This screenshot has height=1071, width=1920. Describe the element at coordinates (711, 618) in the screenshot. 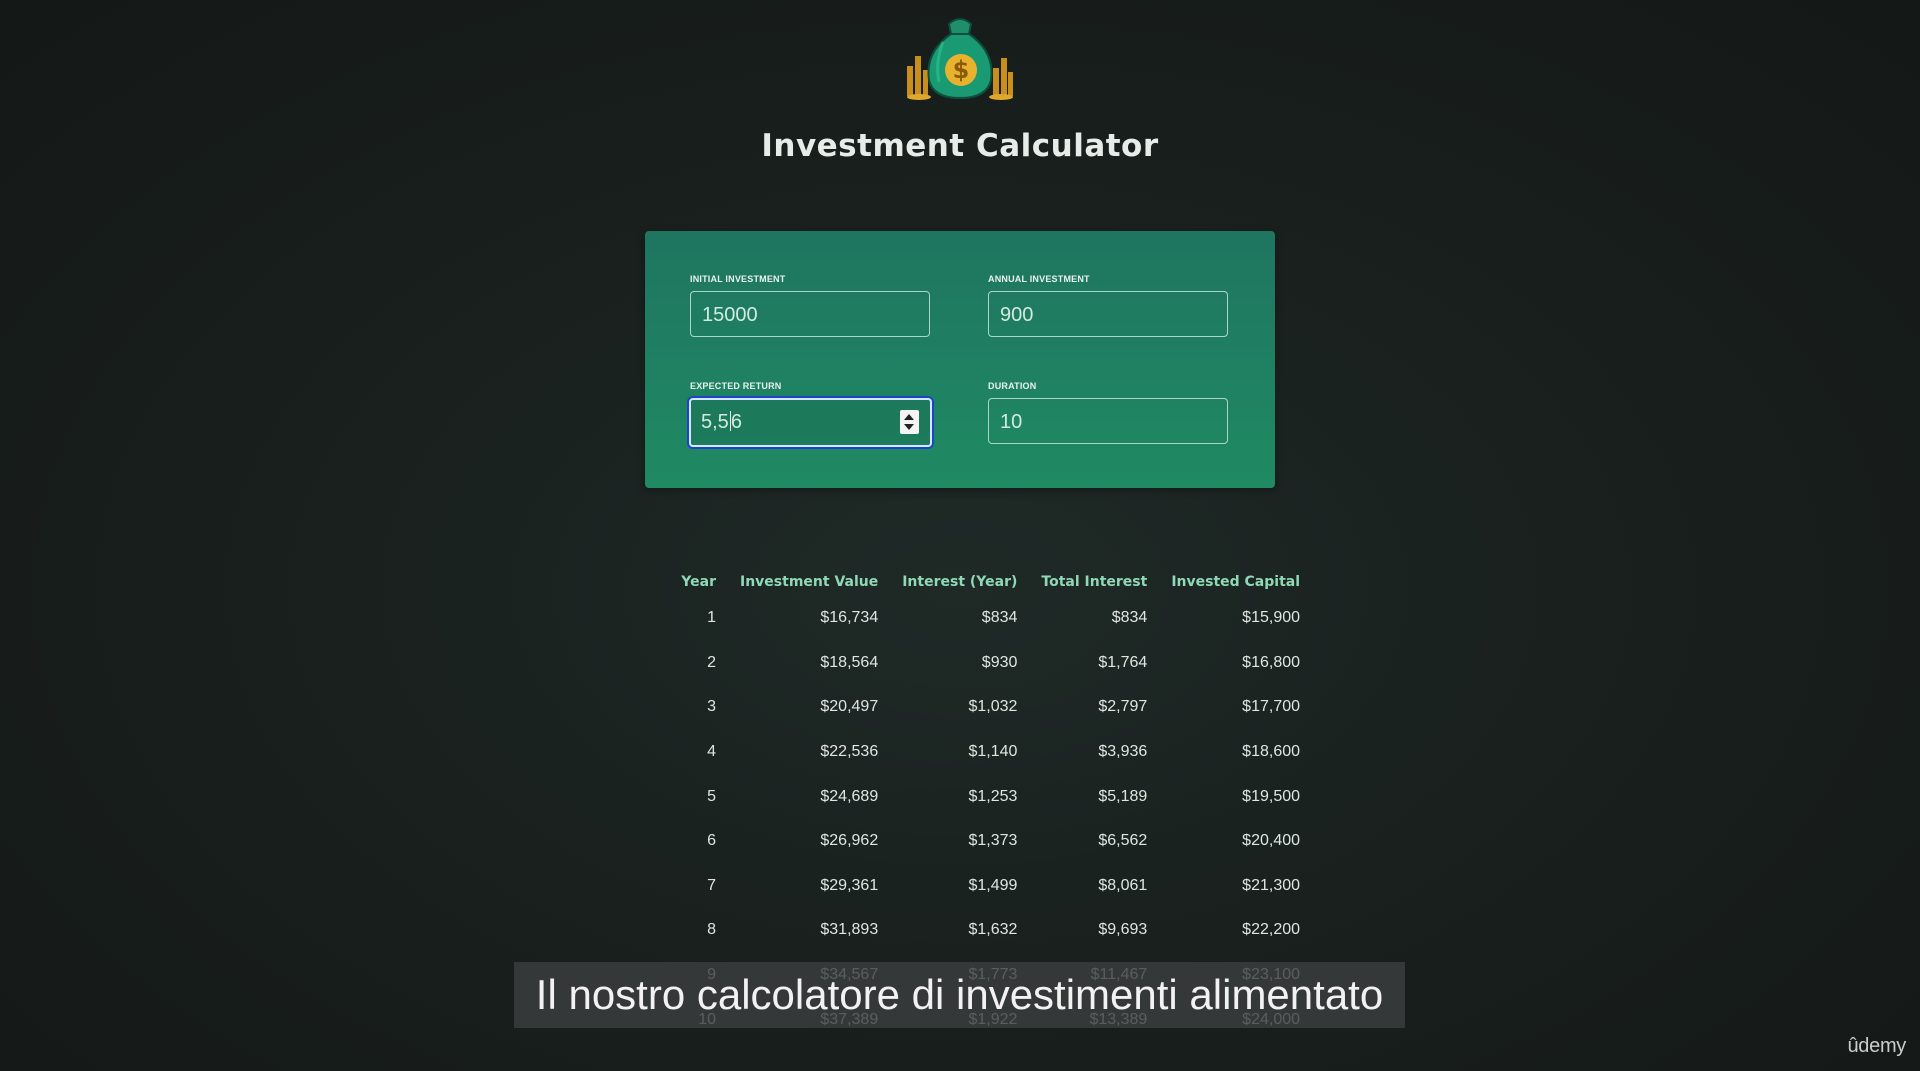

I see `cell-year: 1` at that location.